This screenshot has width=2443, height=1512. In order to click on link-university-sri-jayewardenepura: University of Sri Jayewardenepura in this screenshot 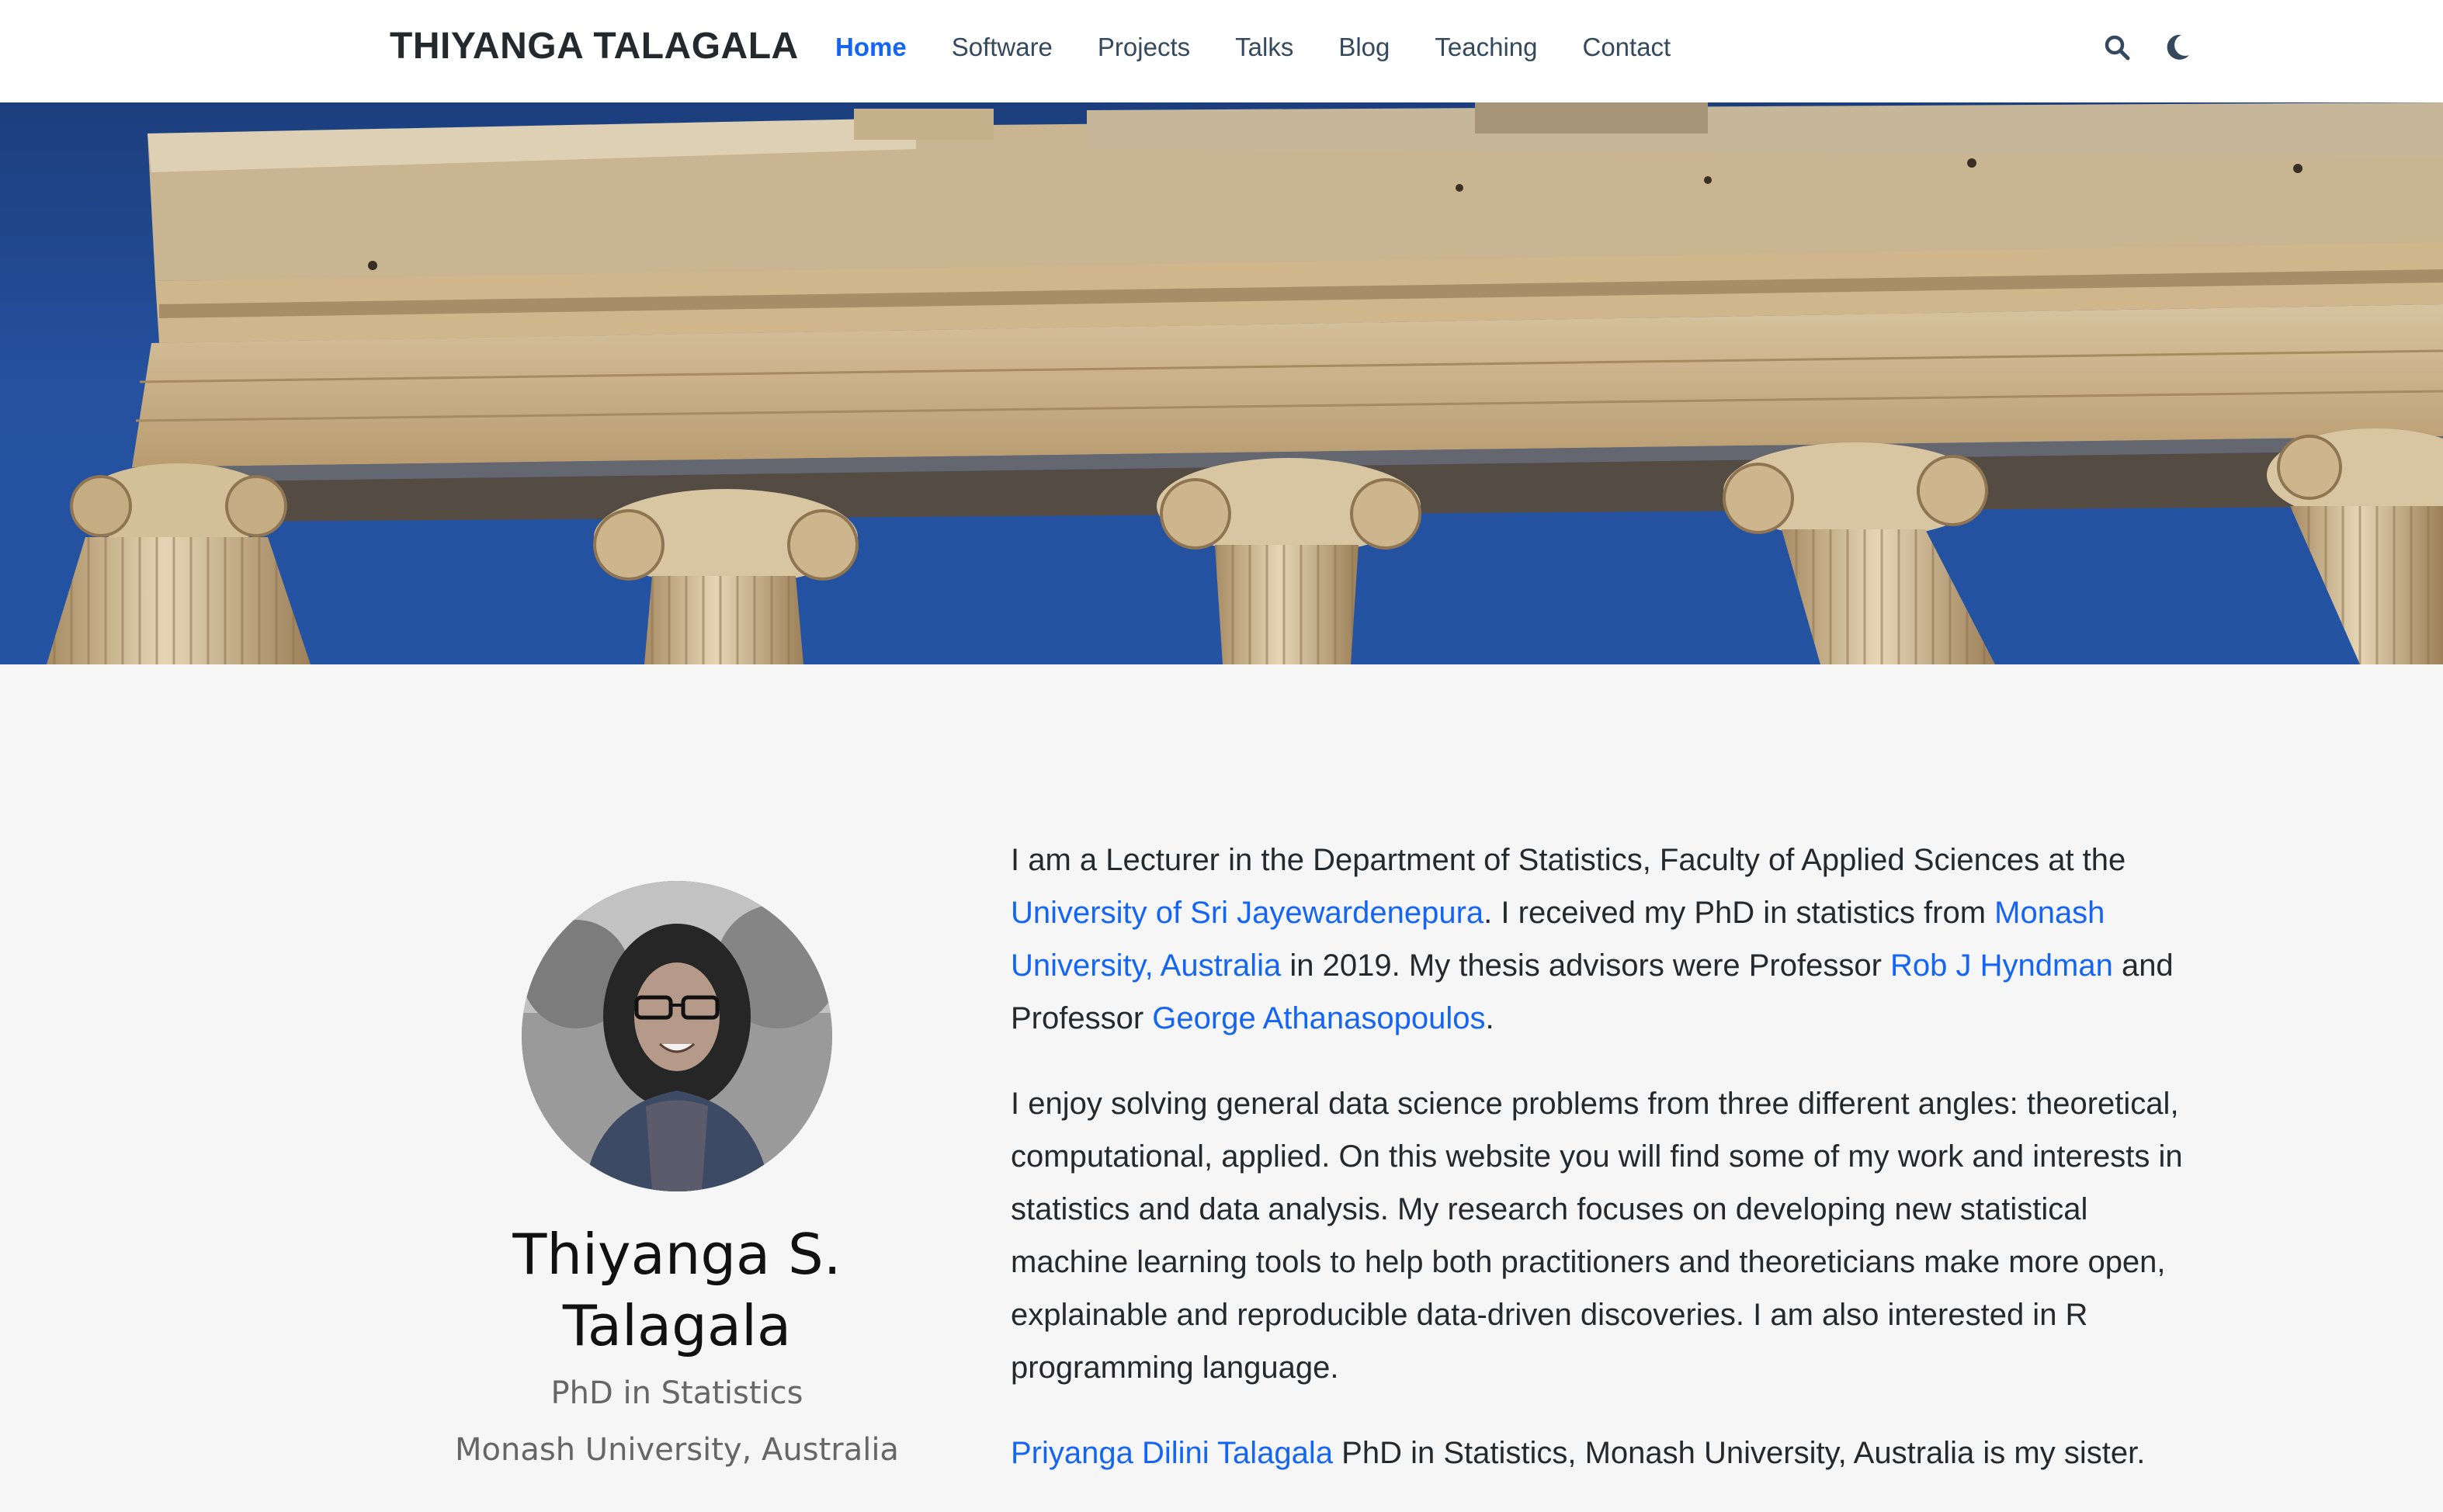, I will do `click(1247, 913)`.